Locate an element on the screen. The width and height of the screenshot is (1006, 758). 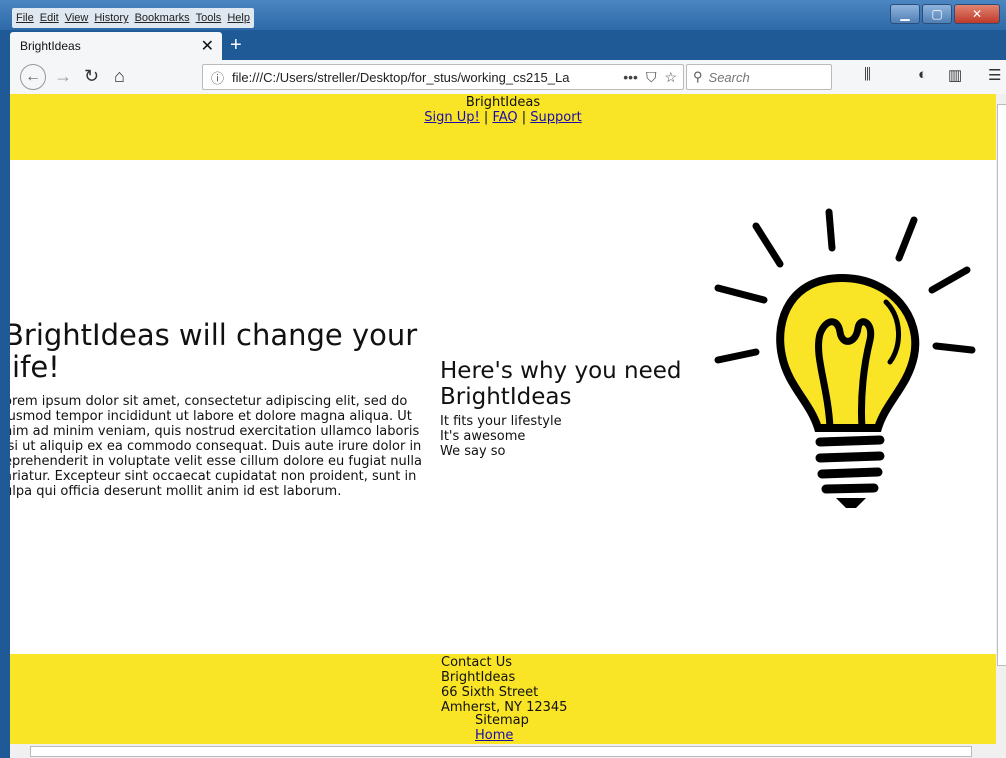
why-item: It fits your lifestyle is located at coordinates (501, 421).